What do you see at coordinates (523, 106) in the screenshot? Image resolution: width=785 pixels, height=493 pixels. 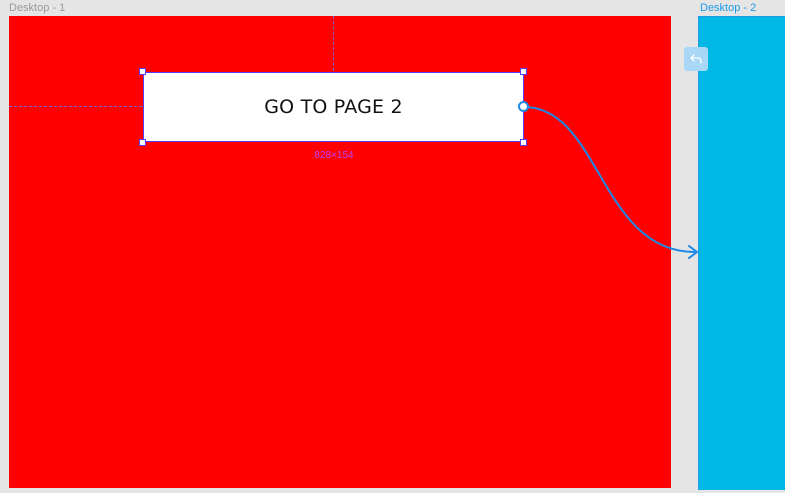 I see `connector-start-node` at bounding box center [523, 106].